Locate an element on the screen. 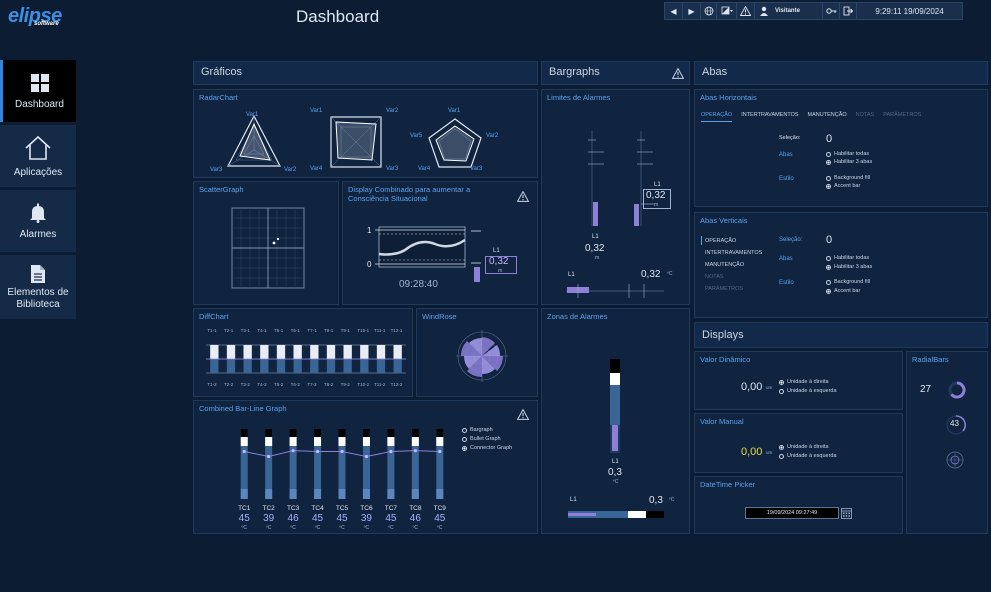 Image resolution: width=991 pixels, height=592 pixels. vtab-operacao: OPERAÇÃO is located at coordinates (720, 241).